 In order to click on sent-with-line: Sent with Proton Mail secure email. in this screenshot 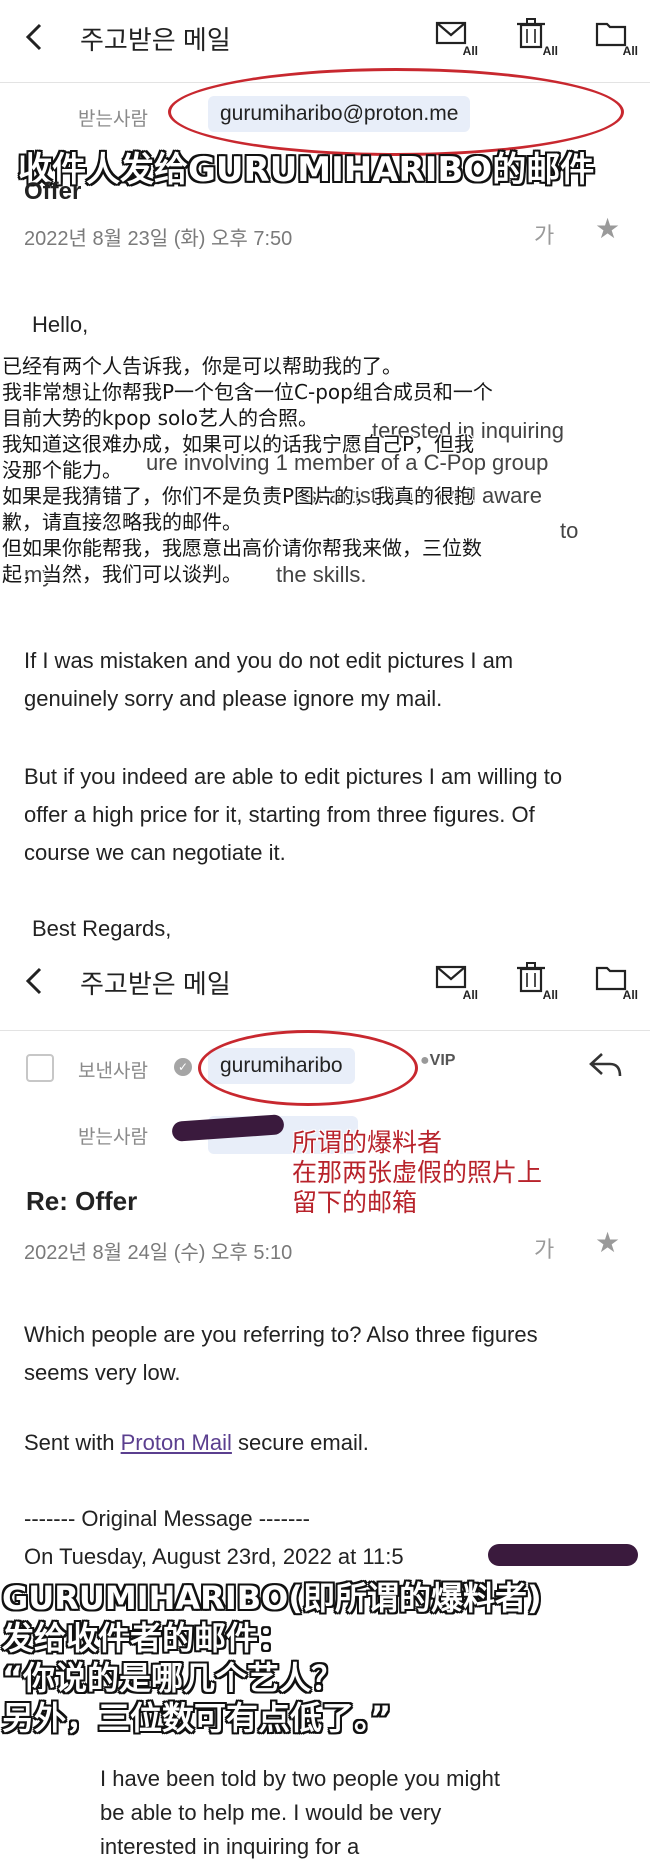, I will do `click(196, 1443)`.